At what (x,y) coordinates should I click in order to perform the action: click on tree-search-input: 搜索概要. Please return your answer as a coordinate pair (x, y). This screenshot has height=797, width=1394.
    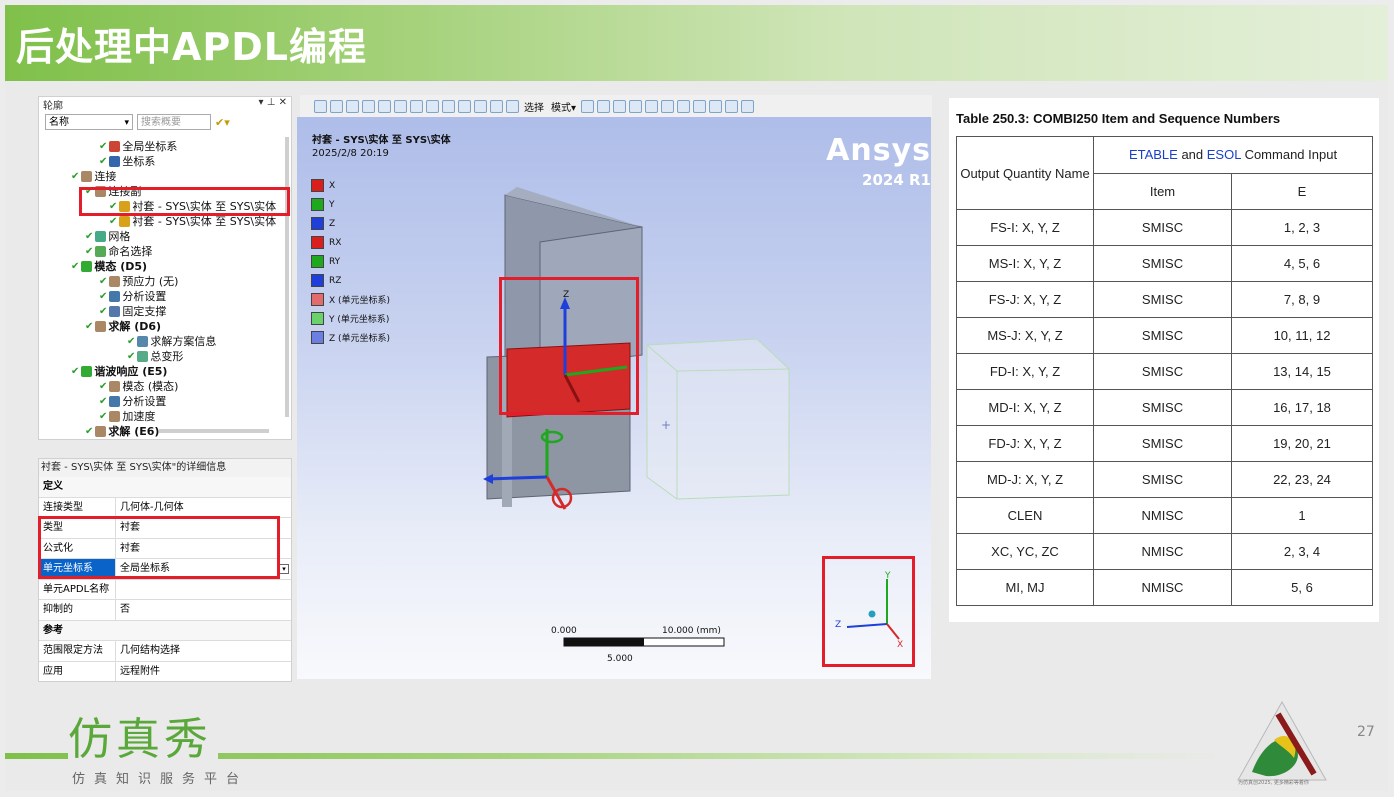
    Looking at the image, I should click on (174, 122).